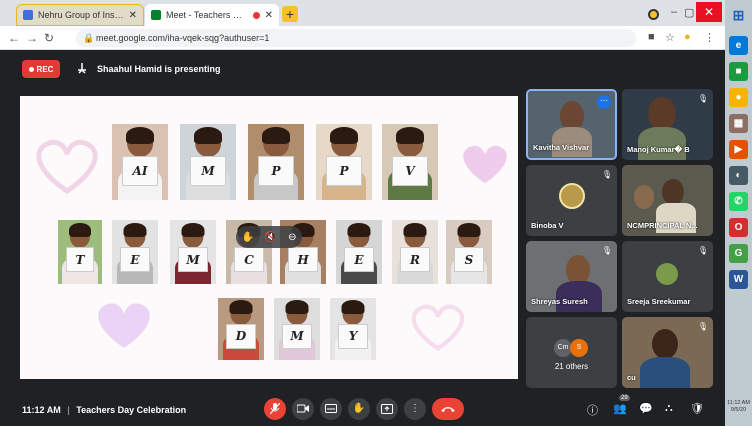 The width and height of the screenshot is (752, 426). Describe the element at coordinates (669, 408) in the screenshot. I see `activities-icon: ⛬` at that location.